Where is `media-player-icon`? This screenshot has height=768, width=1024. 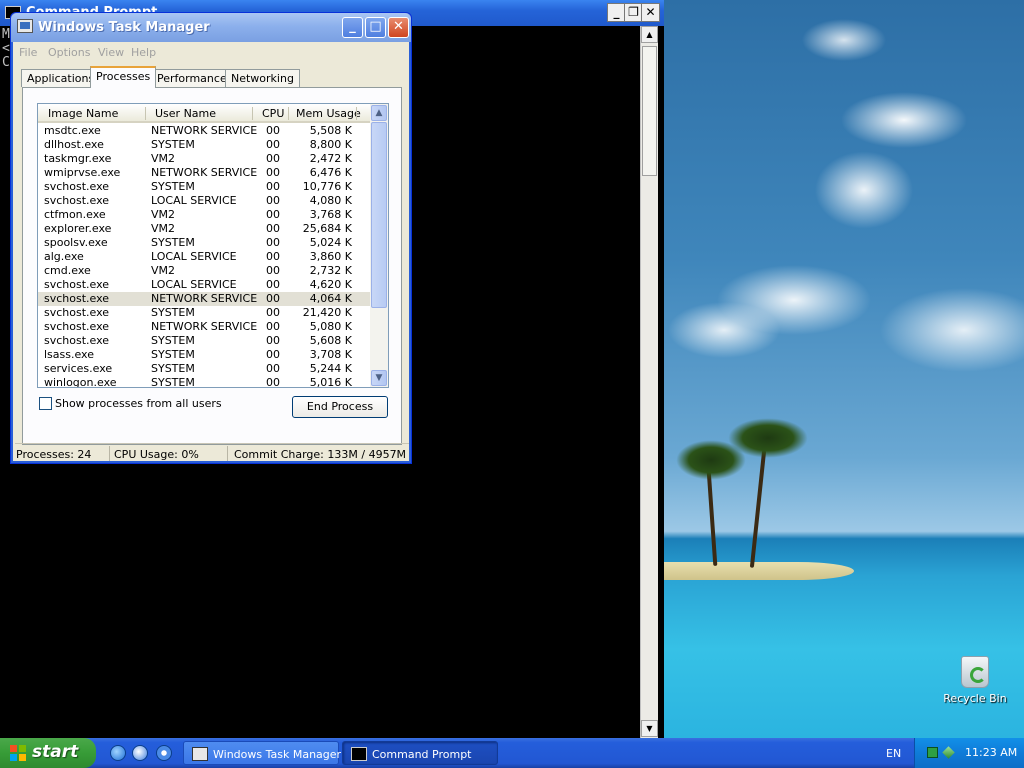 media-player-icon is located at coordinates (140, 753).